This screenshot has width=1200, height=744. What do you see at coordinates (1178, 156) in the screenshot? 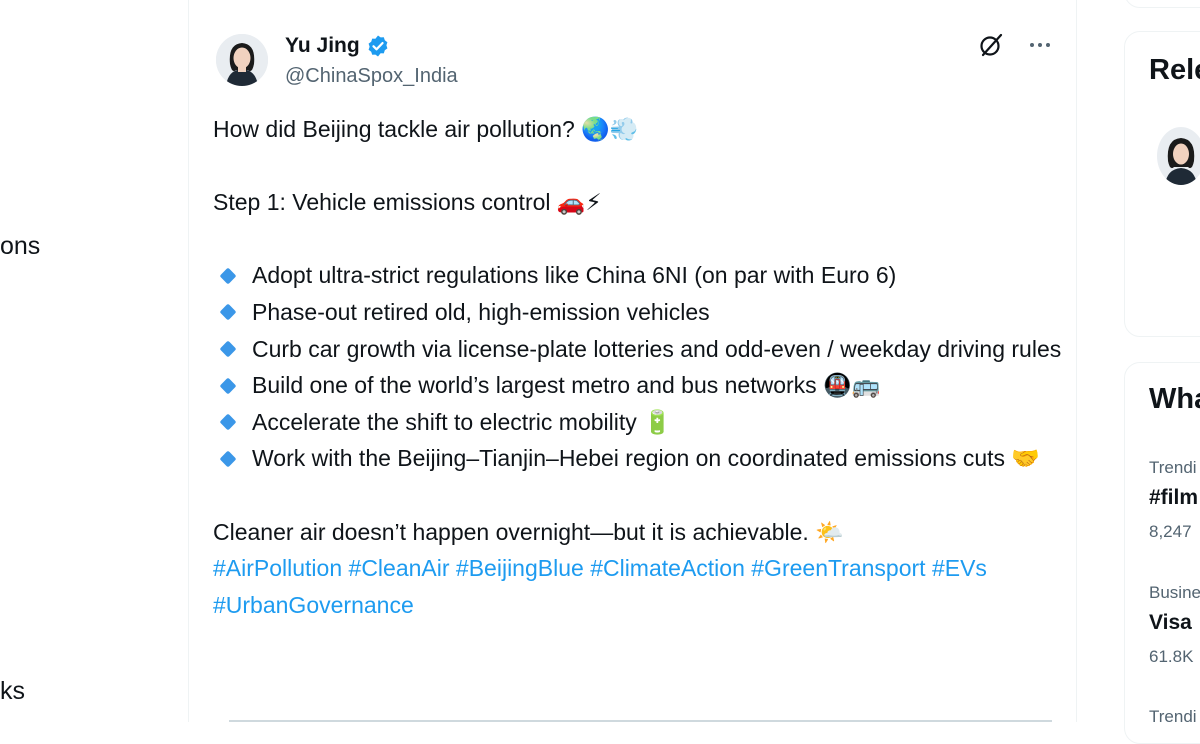
I see `relevant-person-avatar` at bounding box center [1178, 156].